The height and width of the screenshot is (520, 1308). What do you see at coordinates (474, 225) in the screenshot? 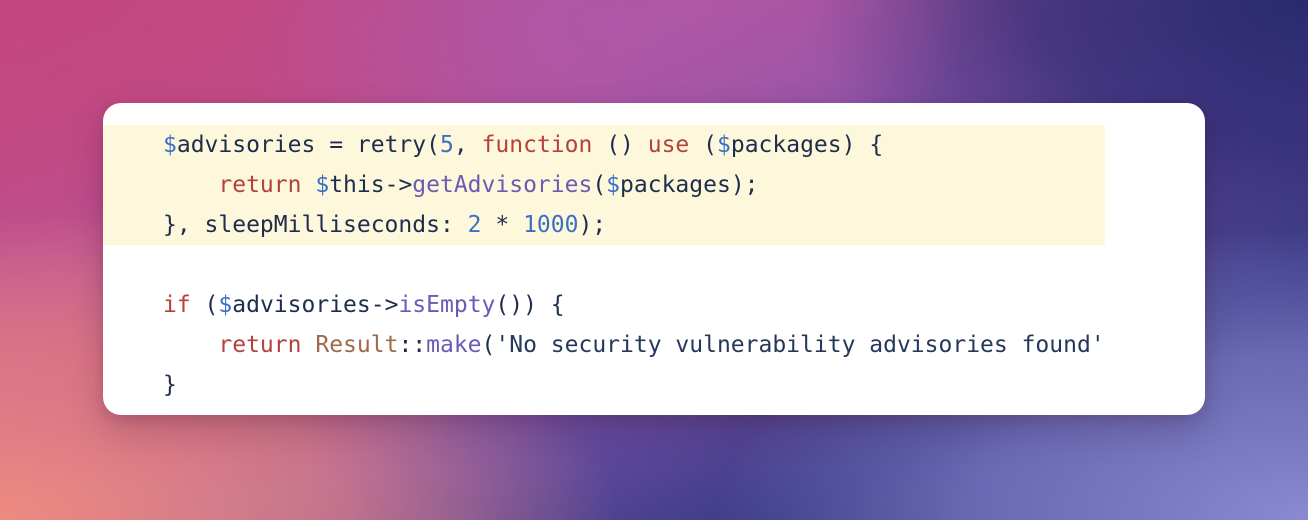
I see `code-token-num: 2` at bounding box center [474, 225].